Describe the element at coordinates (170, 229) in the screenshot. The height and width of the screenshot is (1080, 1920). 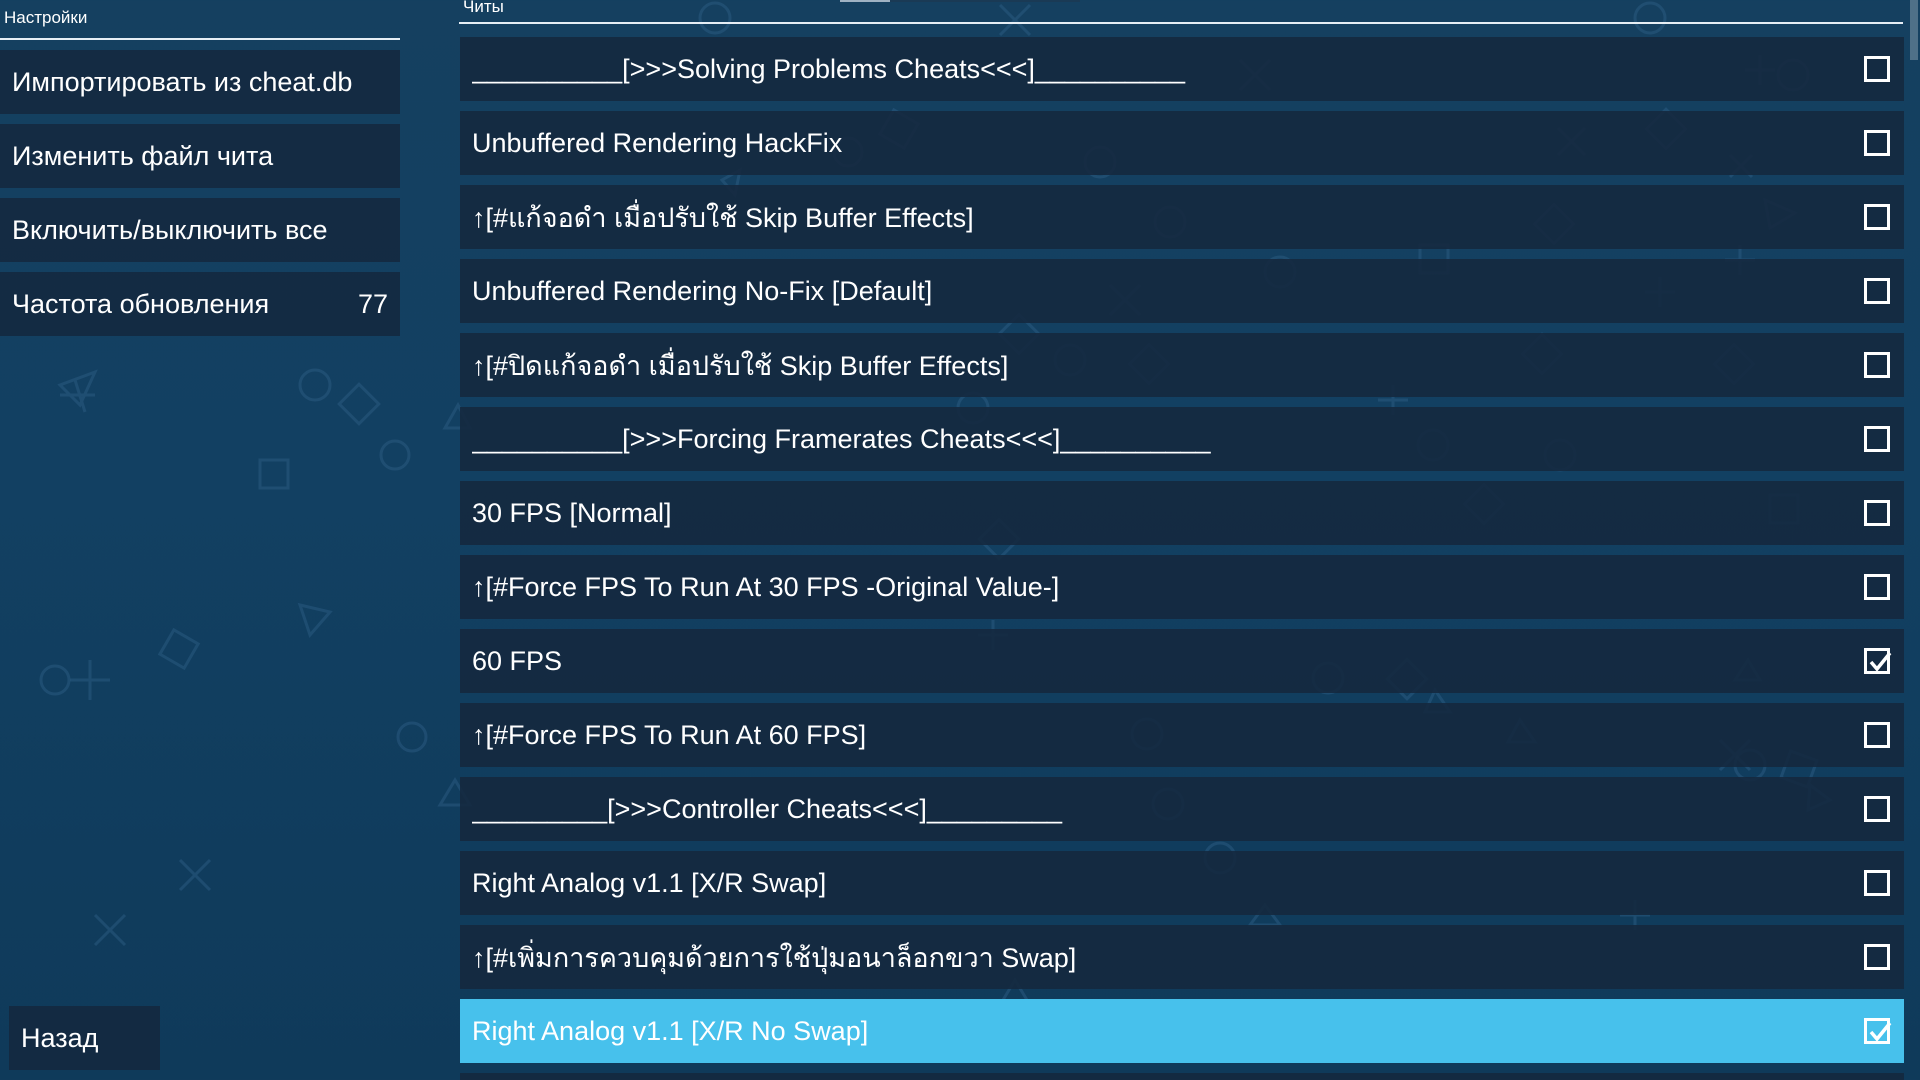
I see `menu-item-label: Включить/выключить все` at that location.